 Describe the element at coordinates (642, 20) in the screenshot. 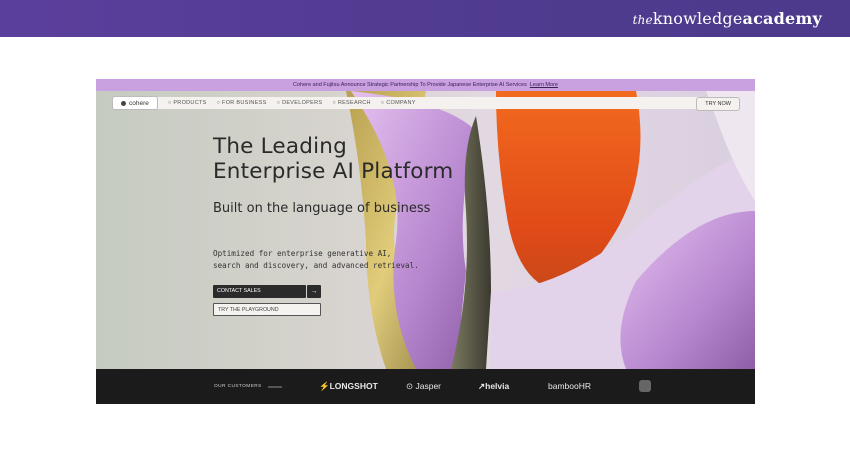

I see `logo-the: the` at that location.